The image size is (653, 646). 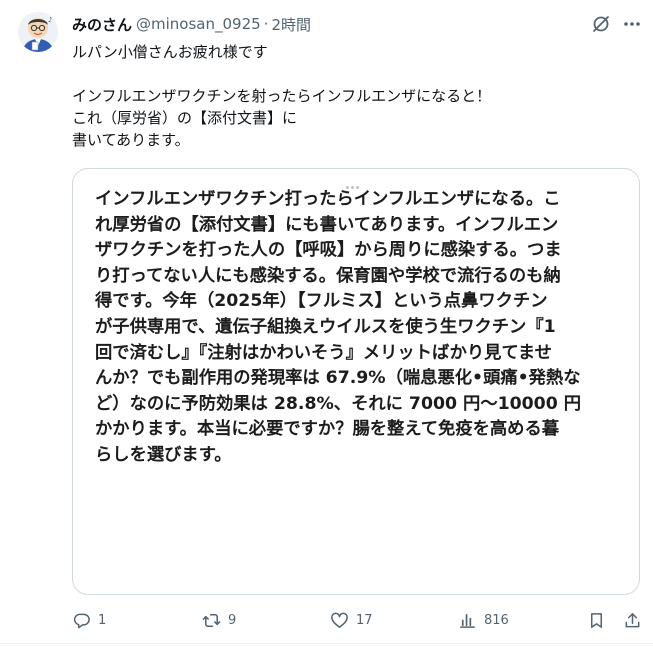 I want to click on like-icon, so click(x=339, y=620).